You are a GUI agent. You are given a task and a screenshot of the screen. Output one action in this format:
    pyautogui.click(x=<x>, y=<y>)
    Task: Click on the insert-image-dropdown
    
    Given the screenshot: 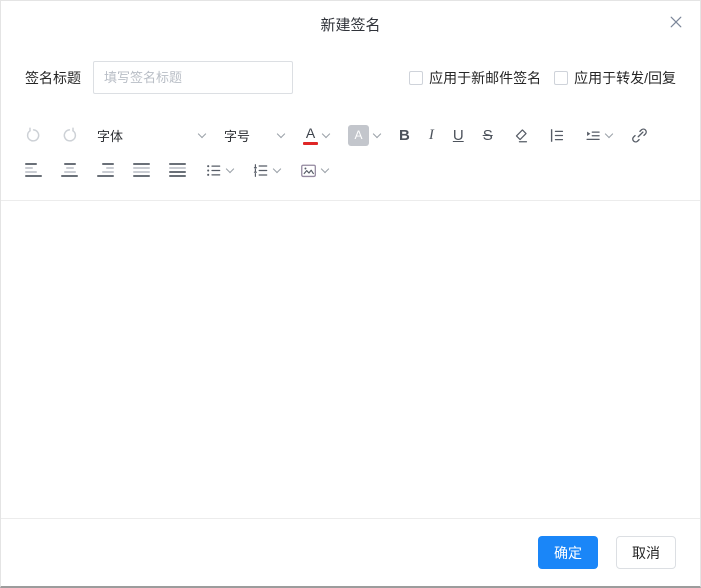 What is the action you would take?
    pyautogui.click(x=314, y=170)
    